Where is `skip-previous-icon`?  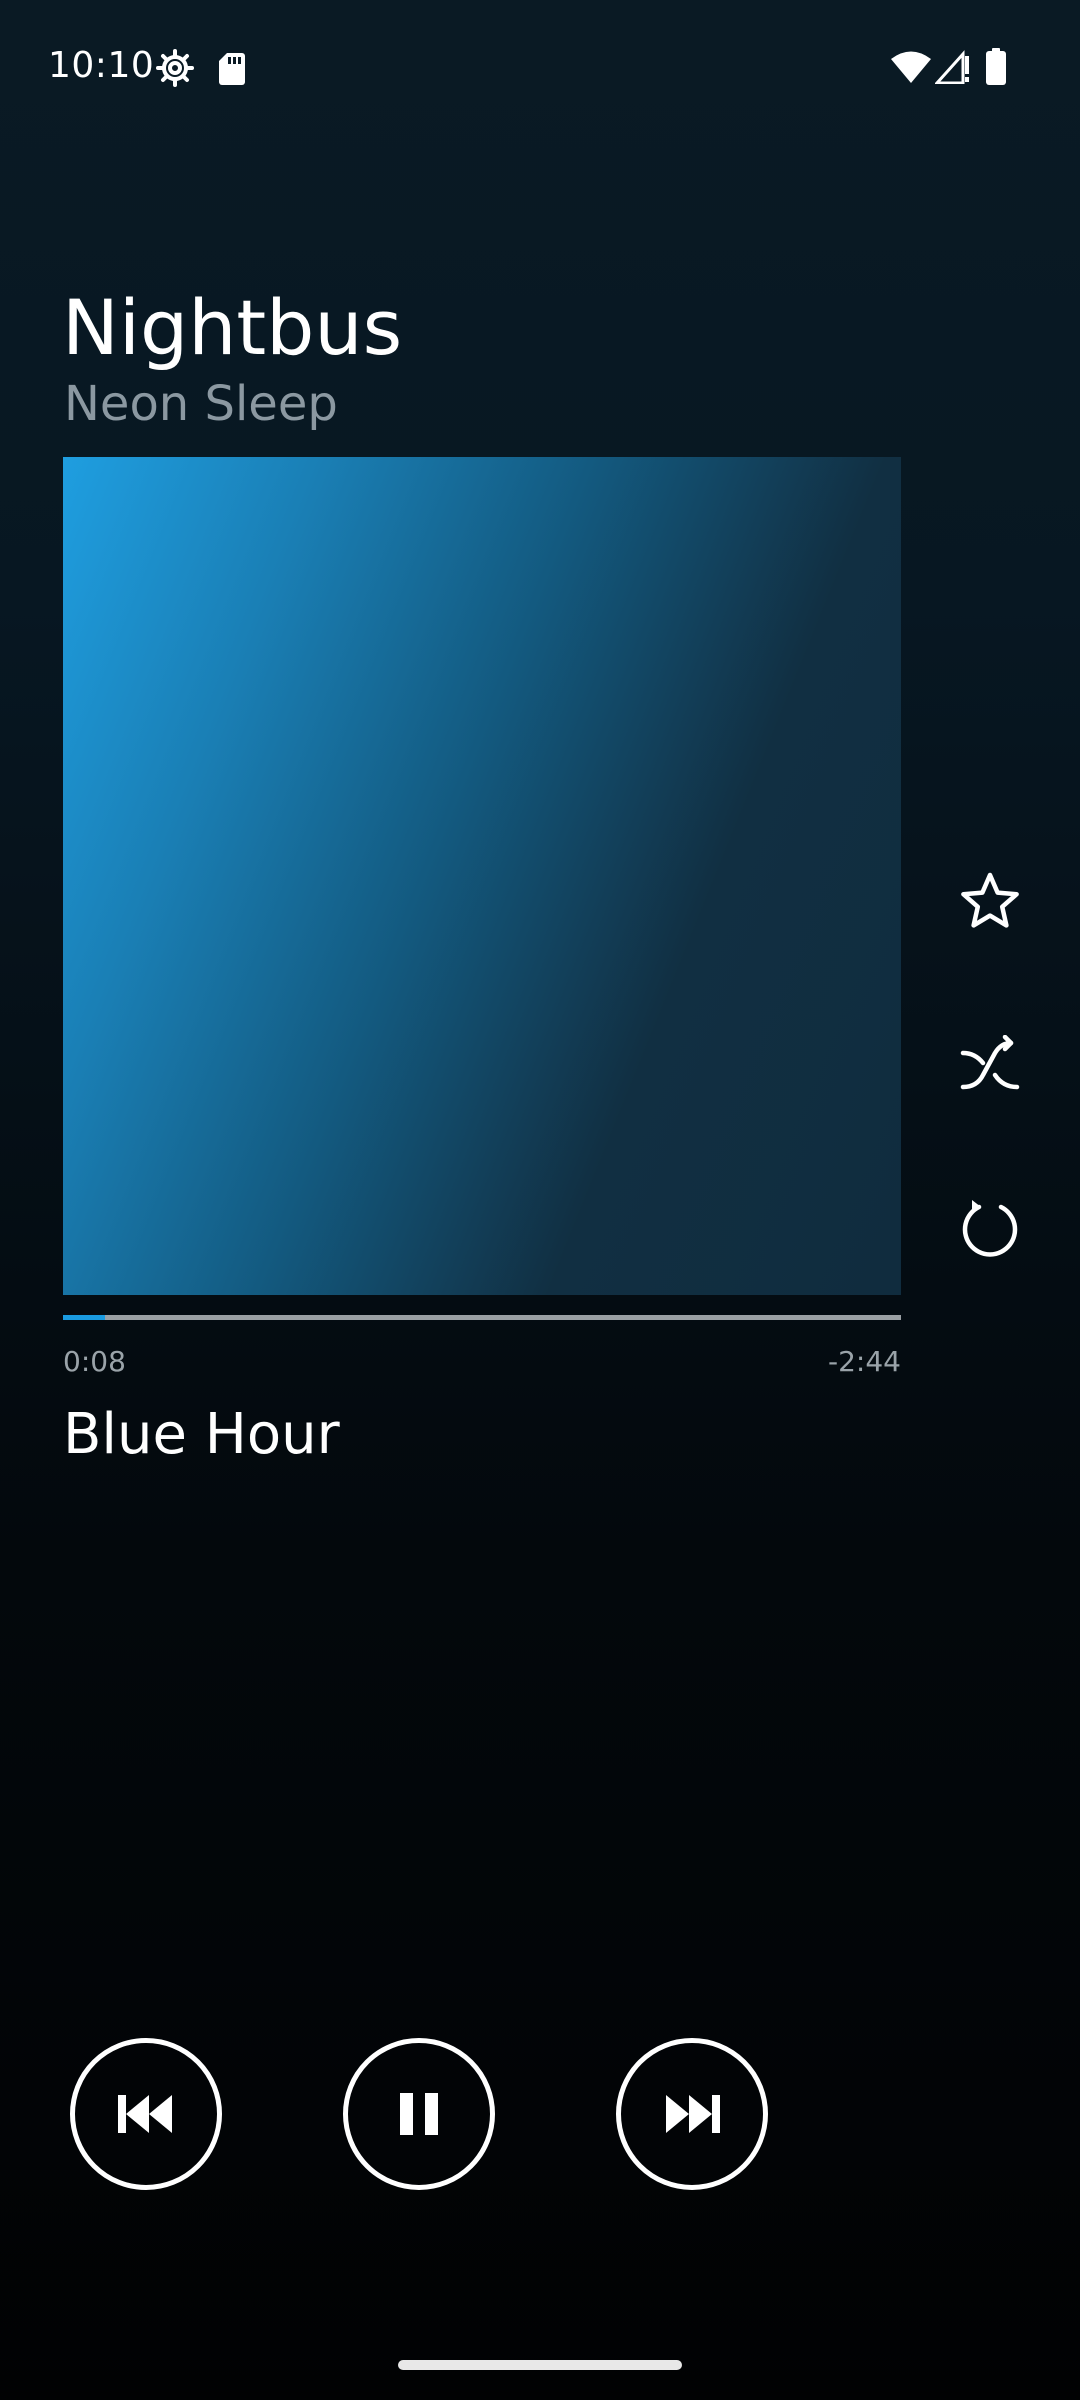
skip-previous-icon is located at coordinates (145, 2114).